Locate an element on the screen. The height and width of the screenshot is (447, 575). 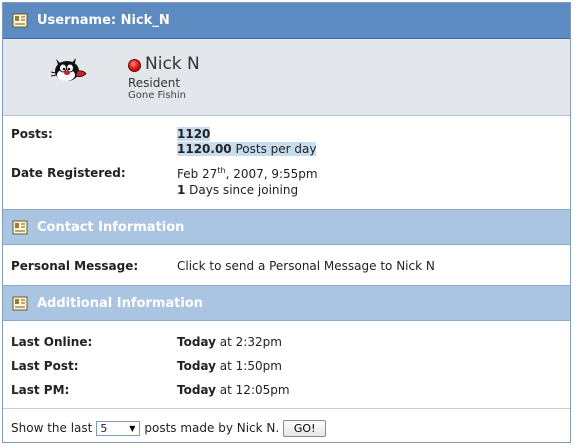
last-online-label: Last Online: is located at coordinates (52, 342).